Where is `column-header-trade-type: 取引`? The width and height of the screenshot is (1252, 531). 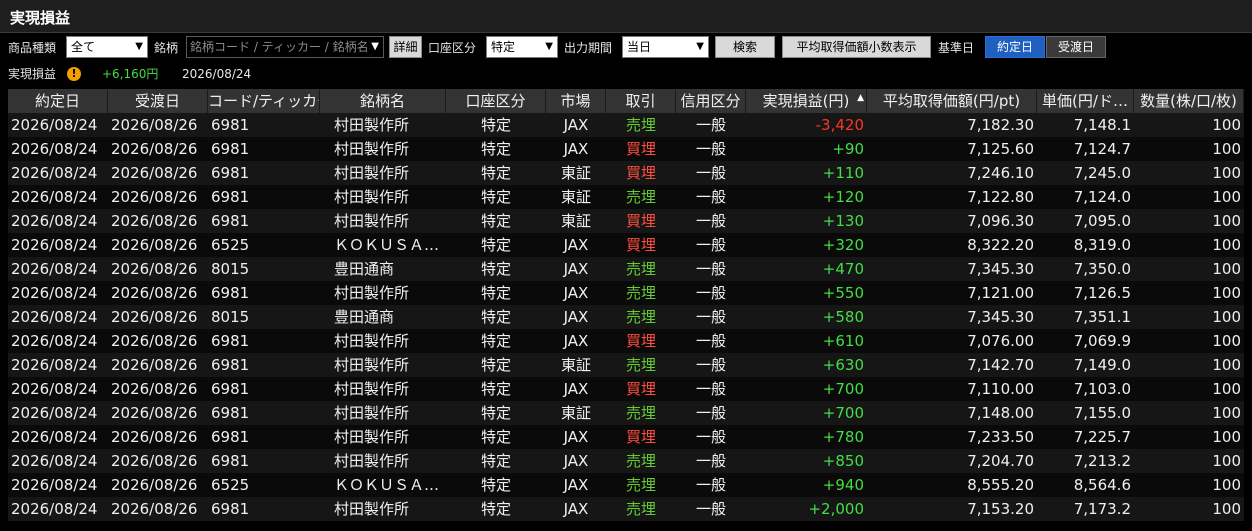
column-header-trade-type: 取引 is located at coordinates (641, 101).